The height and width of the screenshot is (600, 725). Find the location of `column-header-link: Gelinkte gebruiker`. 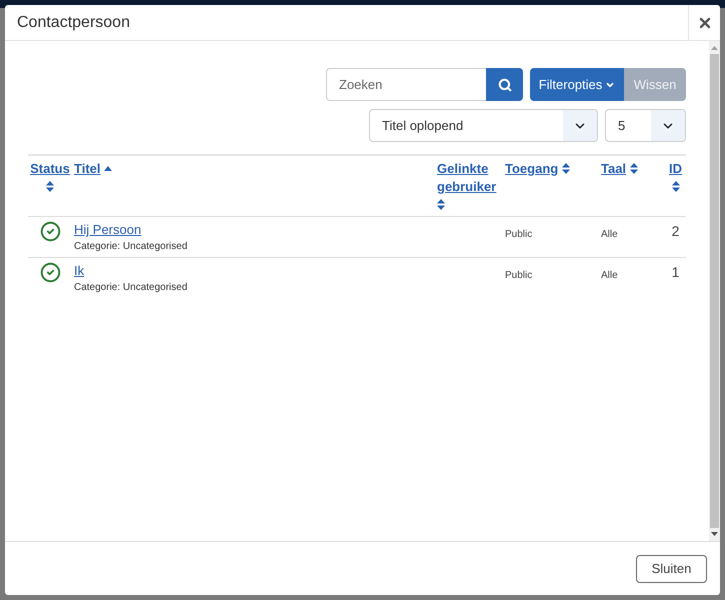

column-header-link: Gelinkte gebruiker is located at coordinates (469, 178).